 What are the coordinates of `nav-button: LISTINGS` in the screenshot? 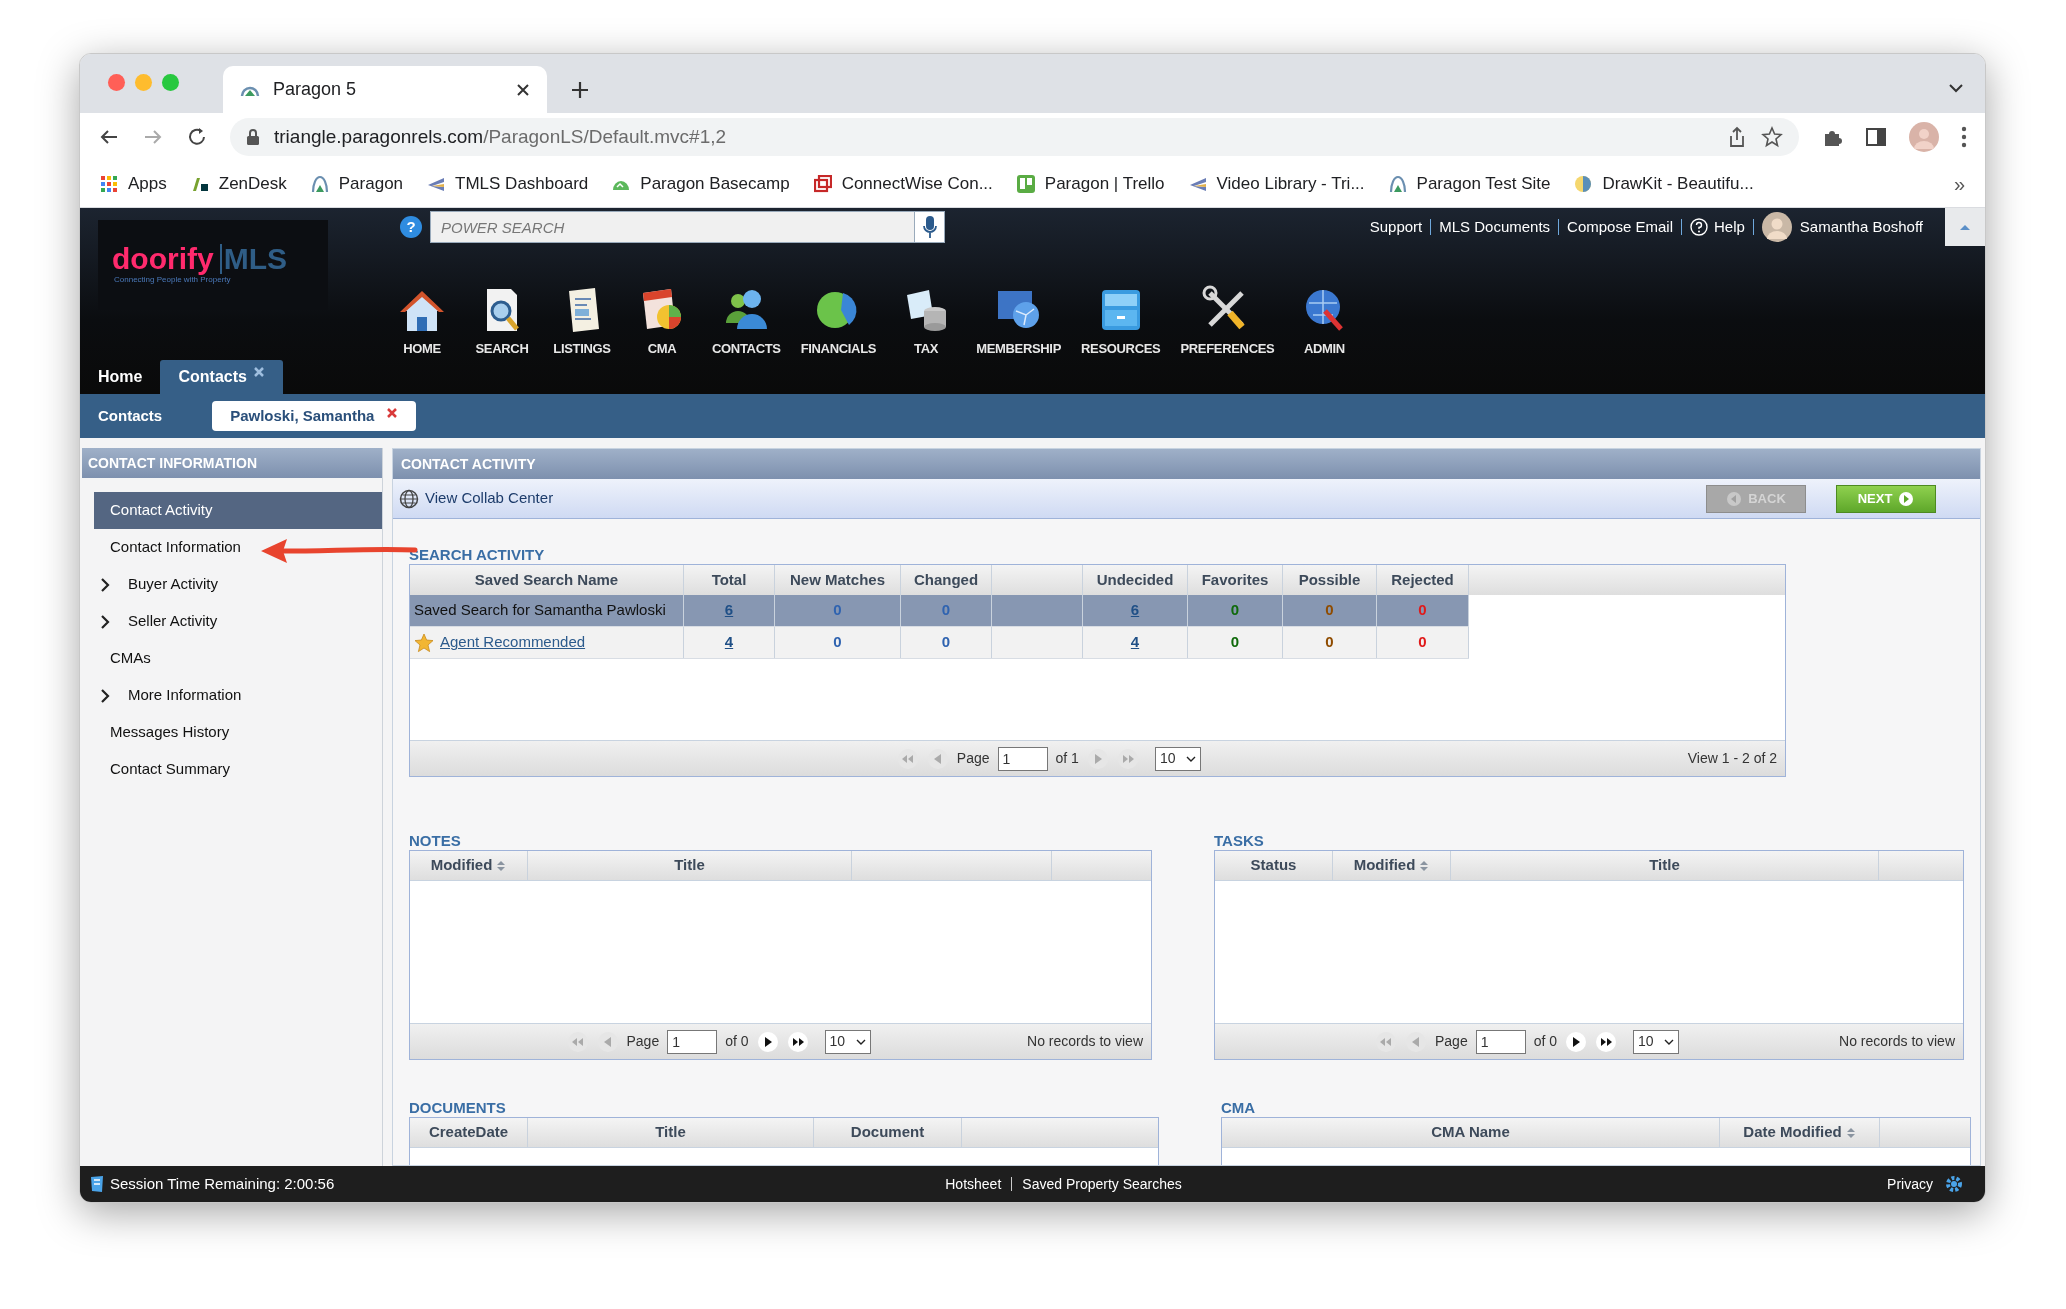 It's located at (582, 308).